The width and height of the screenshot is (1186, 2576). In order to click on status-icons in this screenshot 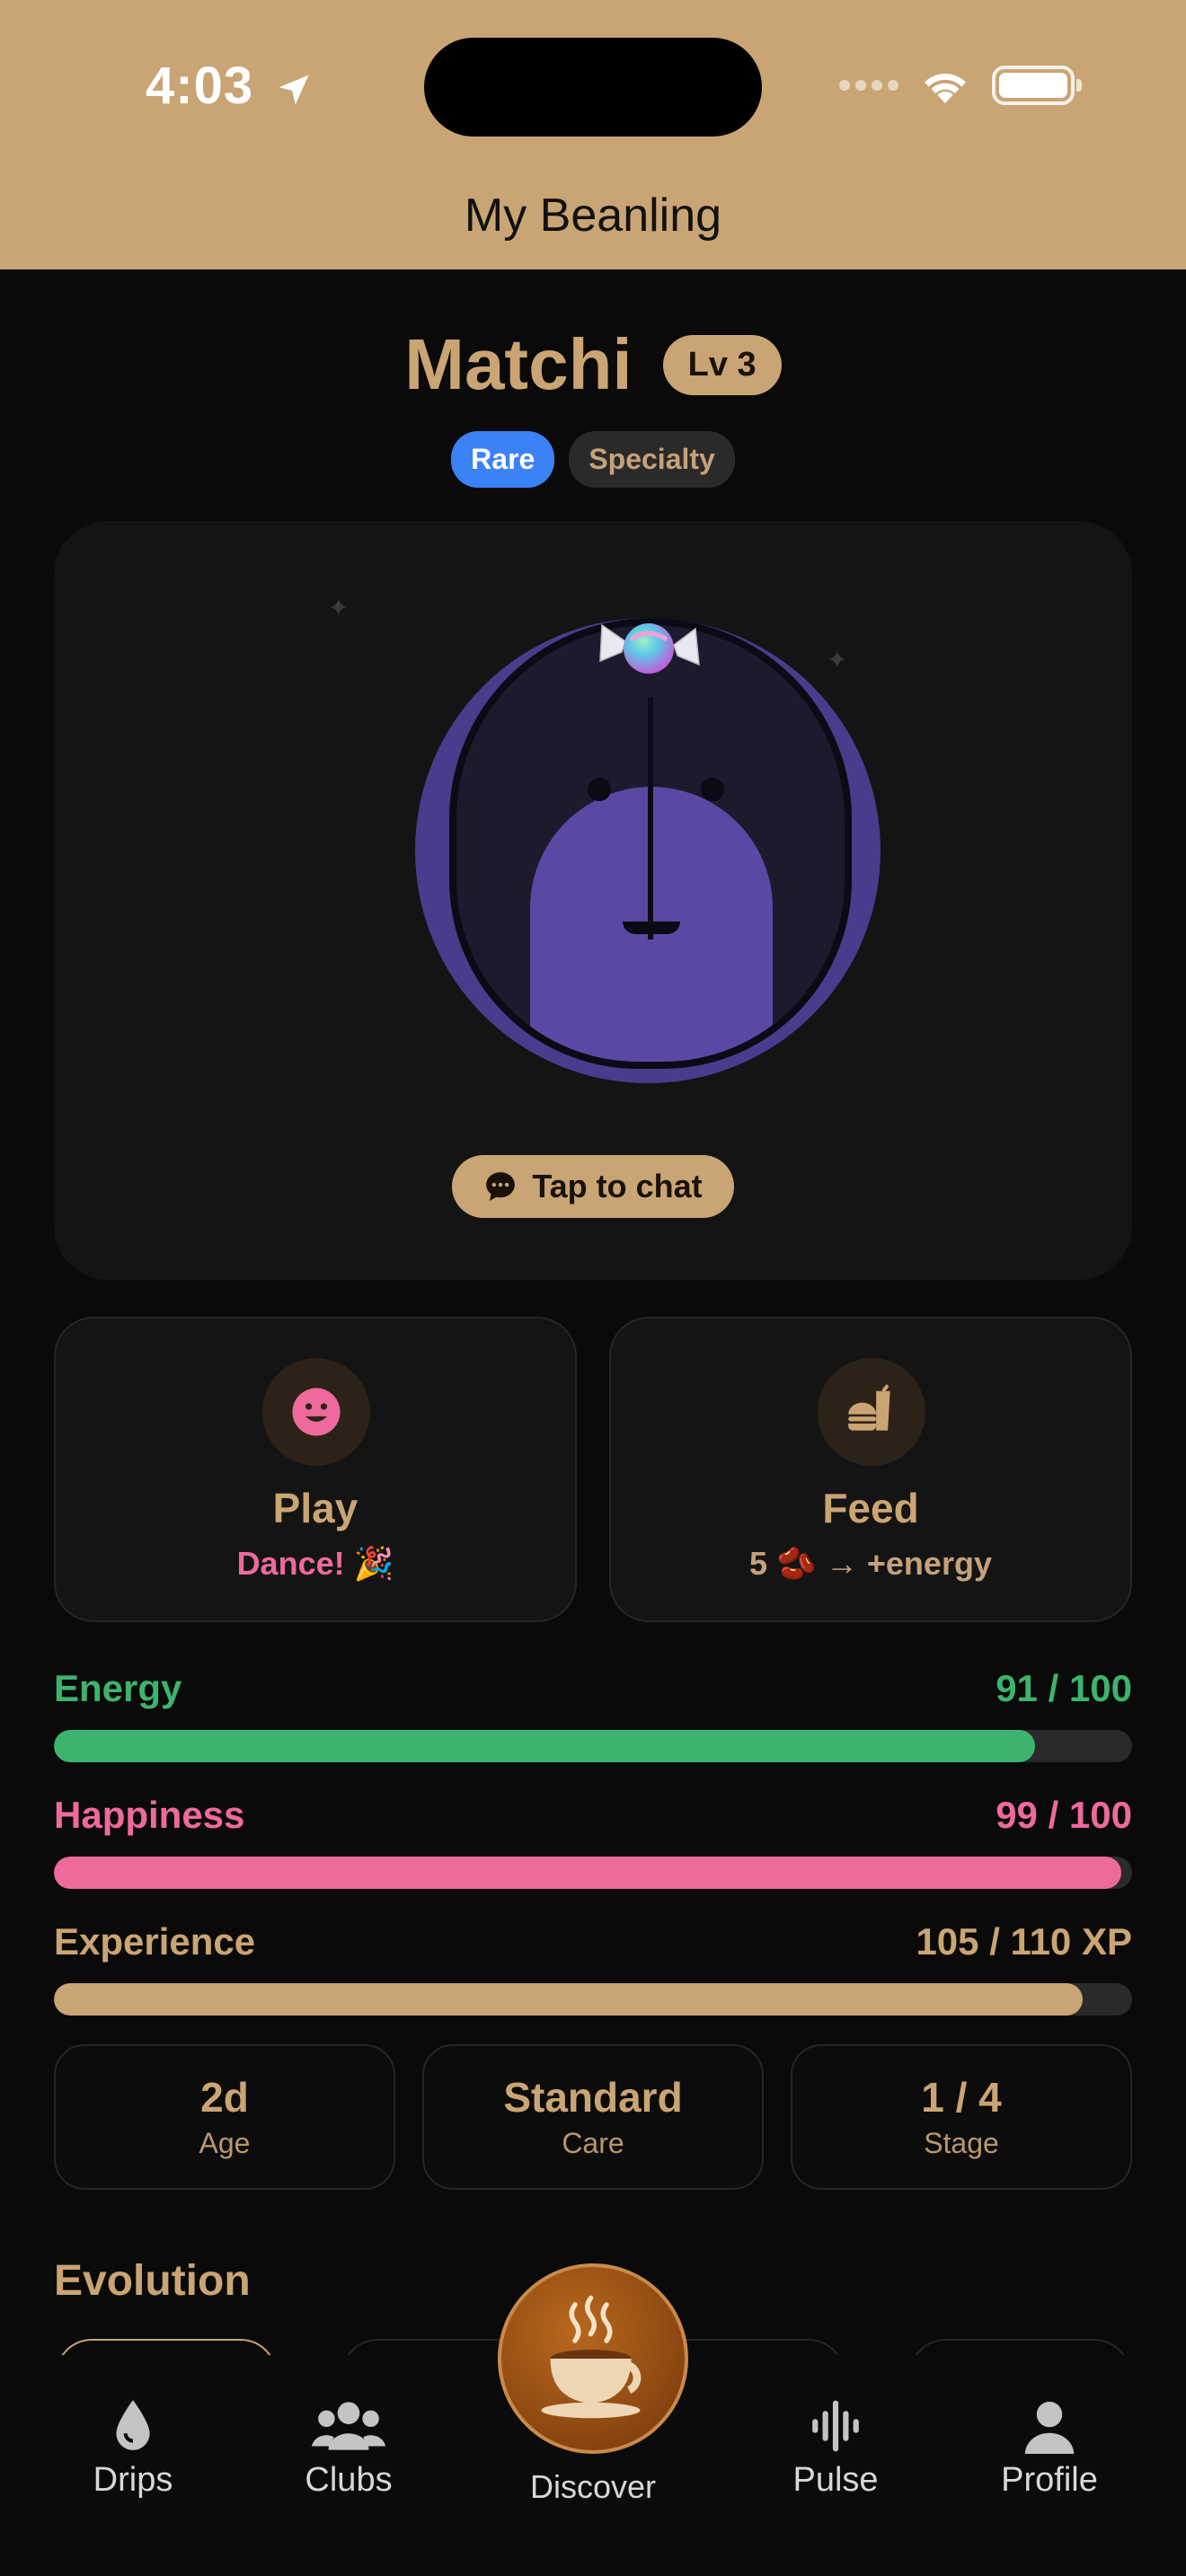, I will do `click(960, 85)`.